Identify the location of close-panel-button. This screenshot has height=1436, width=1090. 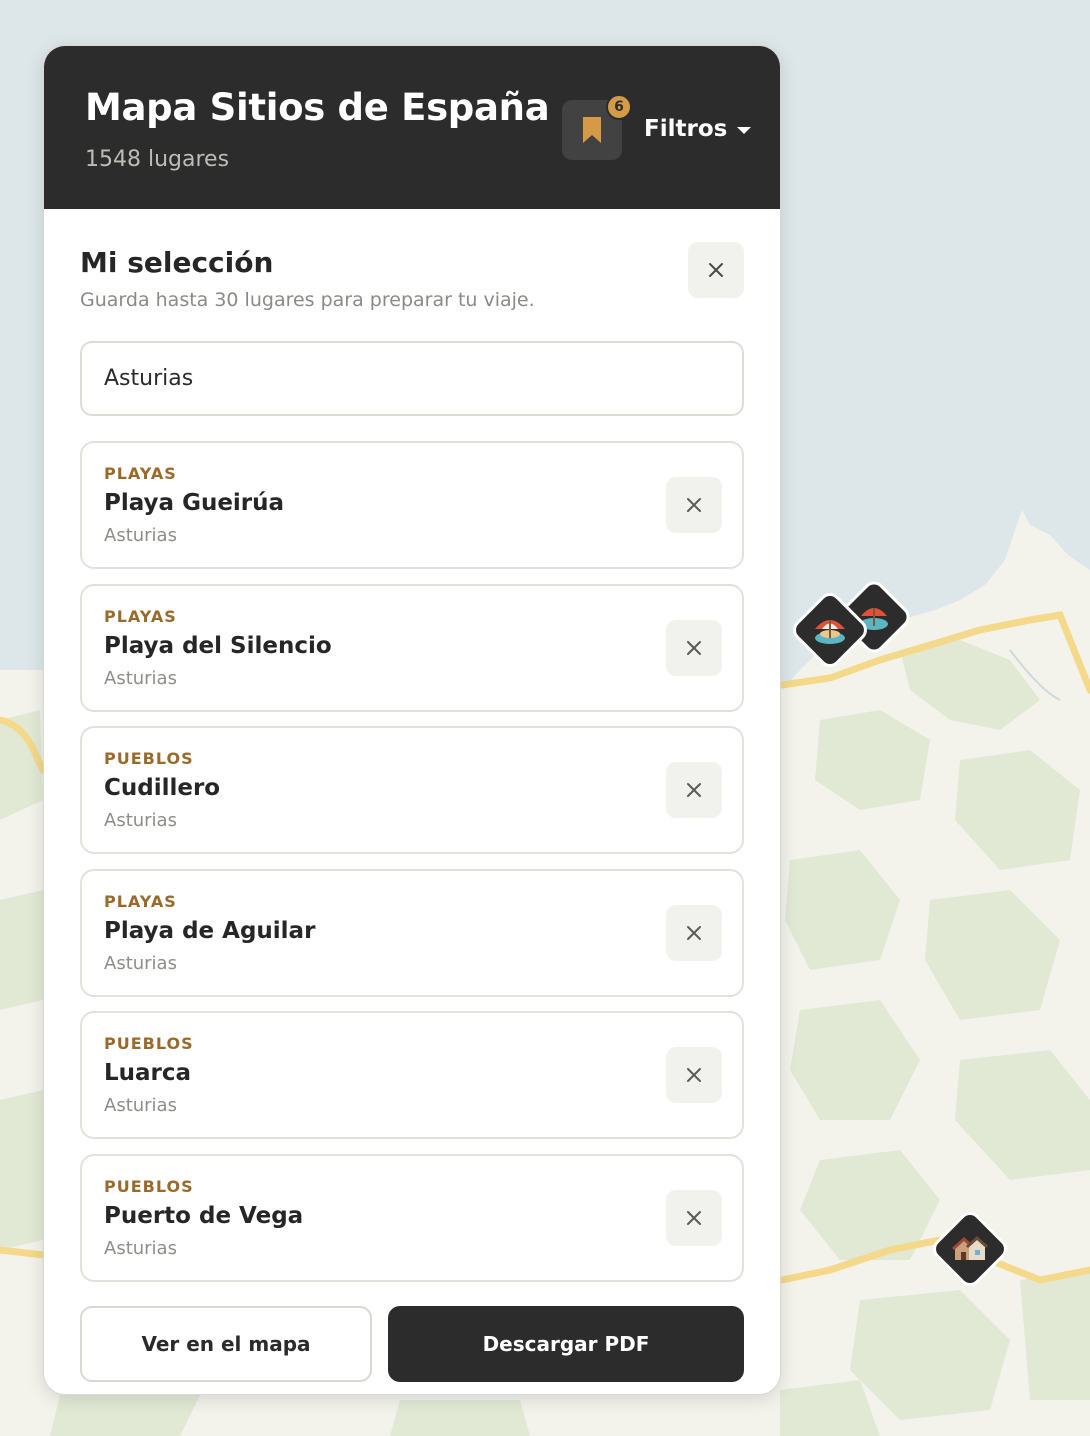
(716, 270).